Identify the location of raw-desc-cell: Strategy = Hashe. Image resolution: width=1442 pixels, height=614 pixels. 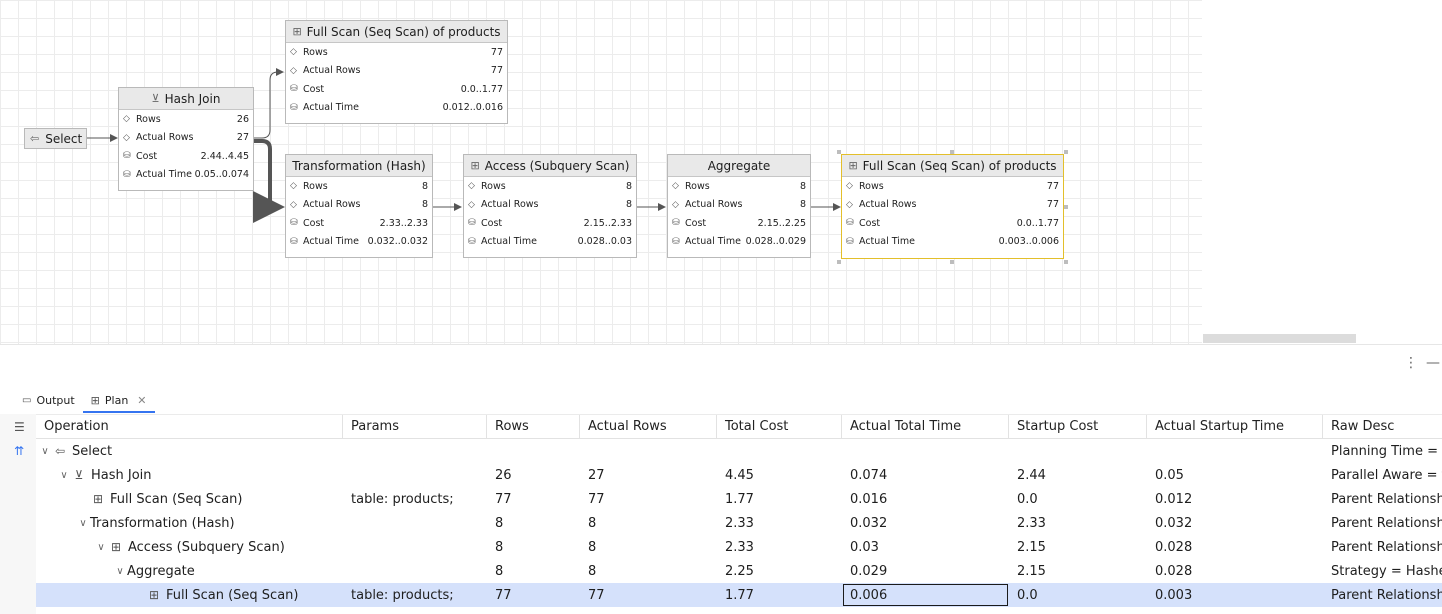
(1382, 571).